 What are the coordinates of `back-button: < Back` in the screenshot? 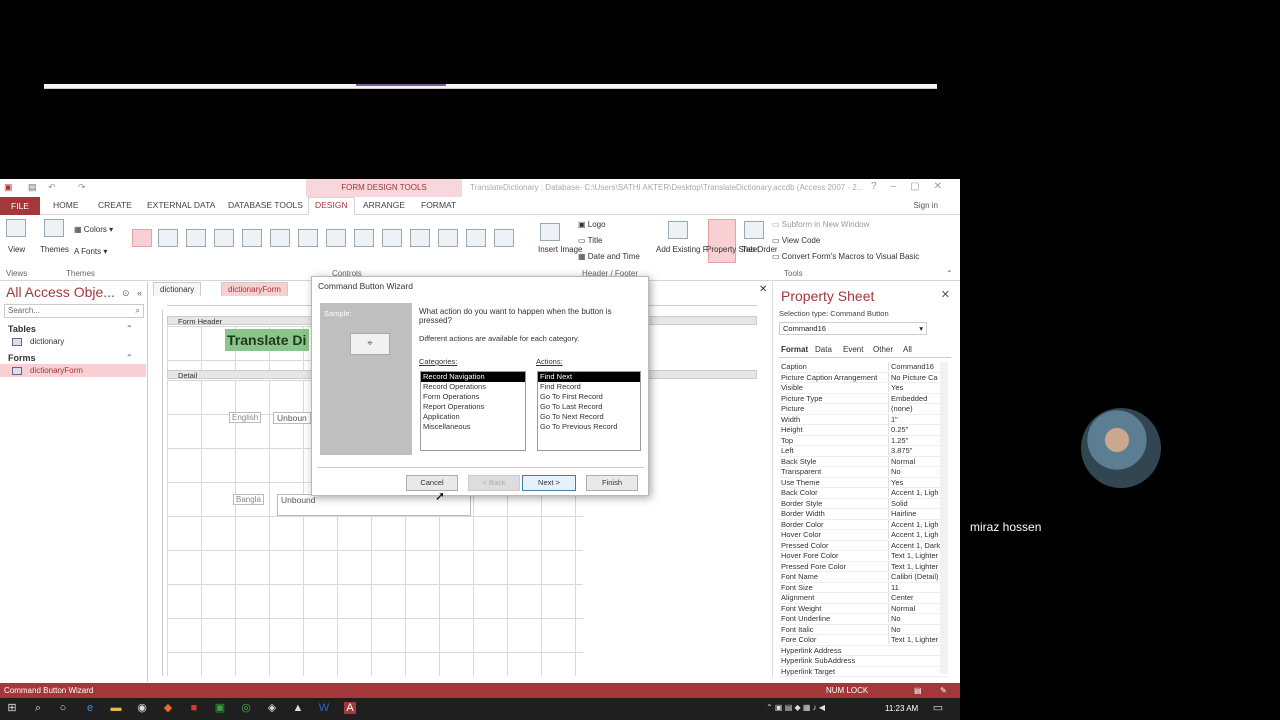 It's located at (494, 483).